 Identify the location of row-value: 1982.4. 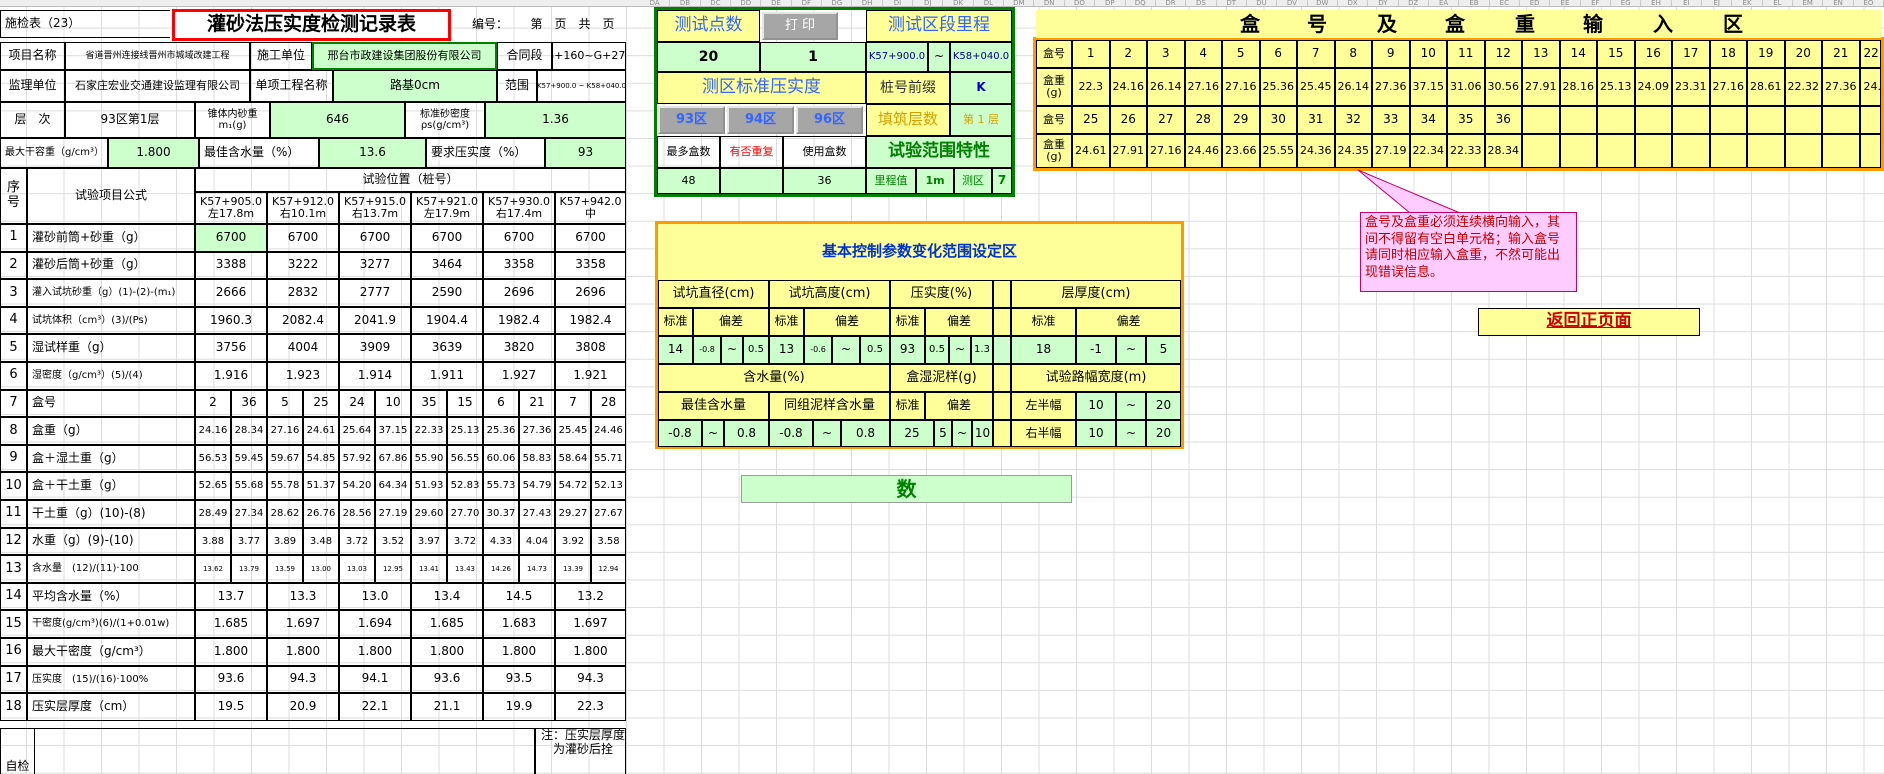
(519, 320).